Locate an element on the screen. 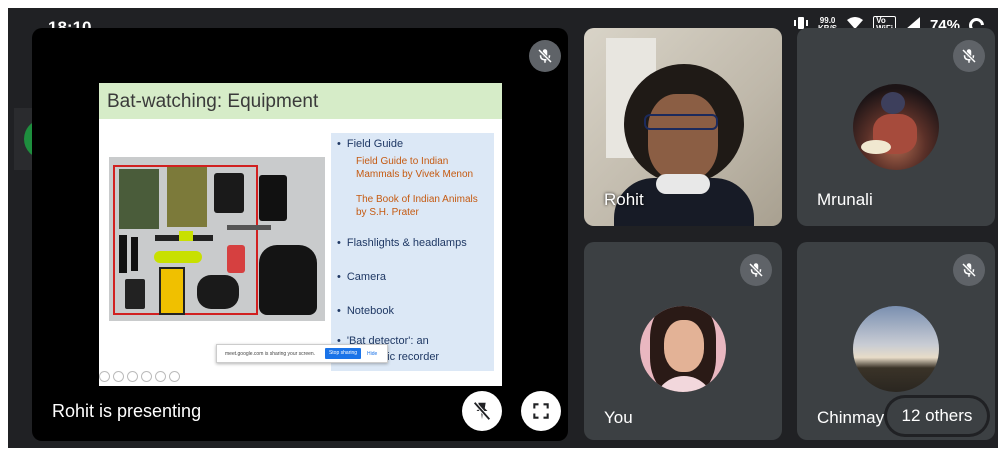  list-item: • Field Guide is located at coordinates (370, 144).